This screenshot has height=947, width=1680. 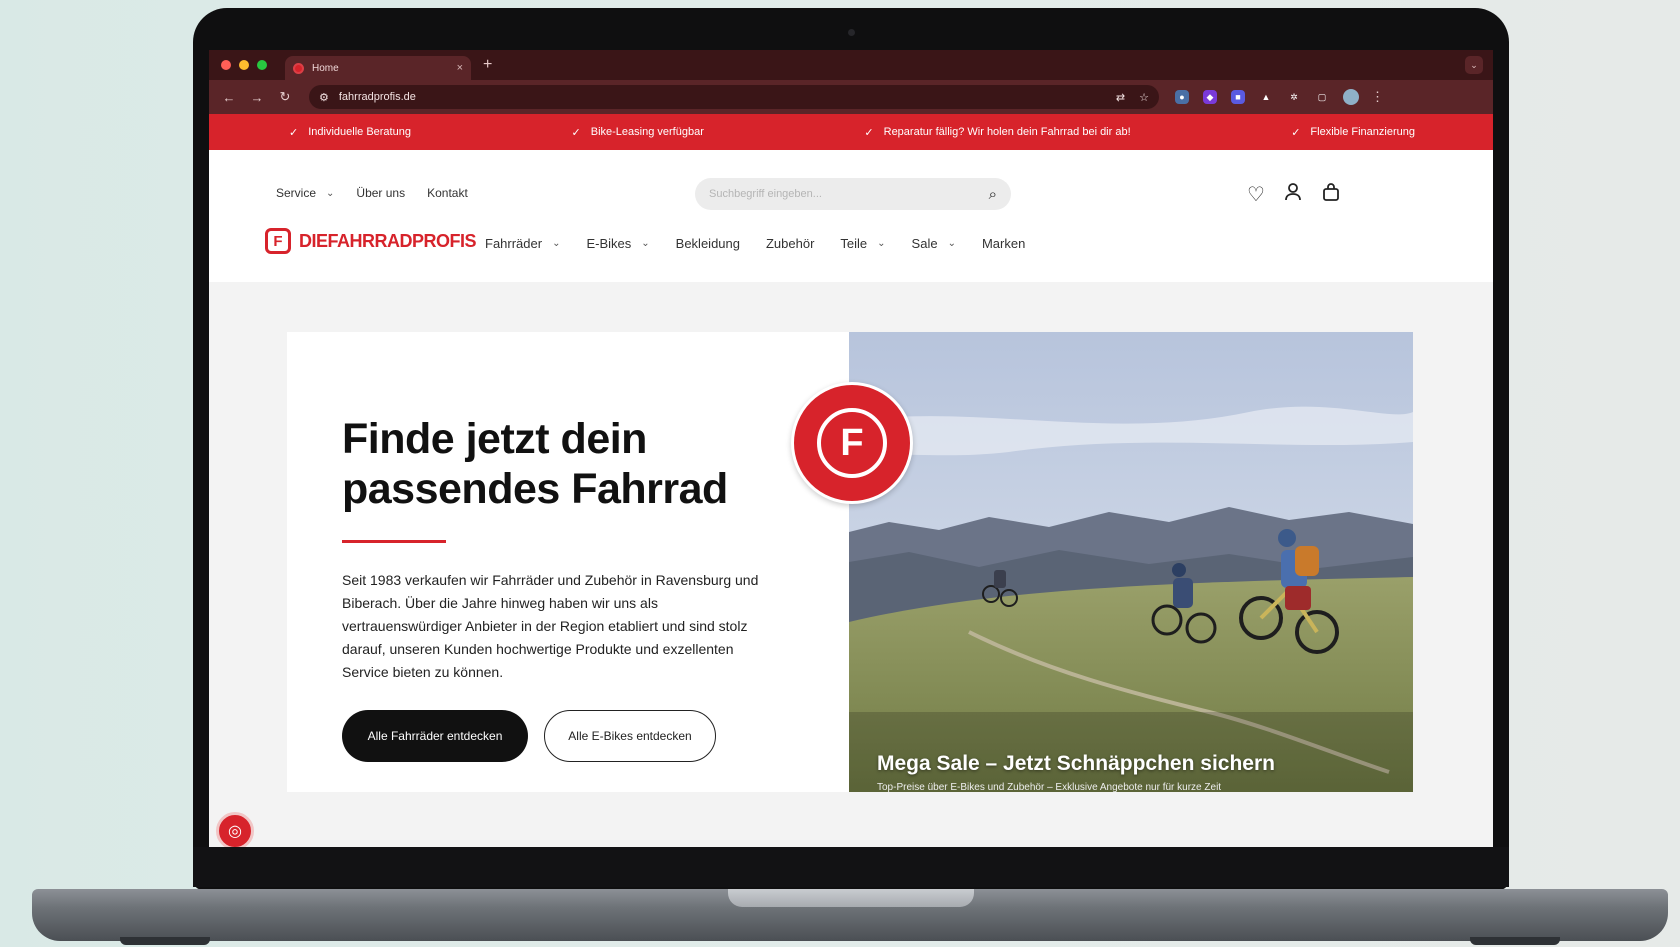 What do you see at coordinates (1144, 97) in the screenshot?
I see `bookmark-star-icon: ☆` at bounding box center [1144, 97].